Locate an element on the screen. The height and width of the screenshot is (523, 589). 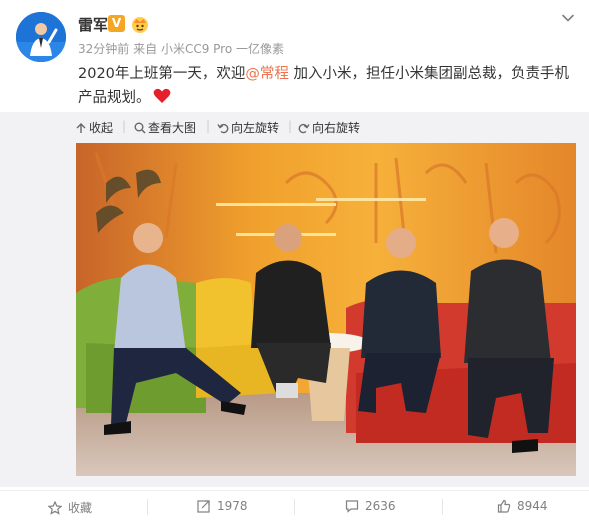
repost-icon is located at coordinates (203, 506).